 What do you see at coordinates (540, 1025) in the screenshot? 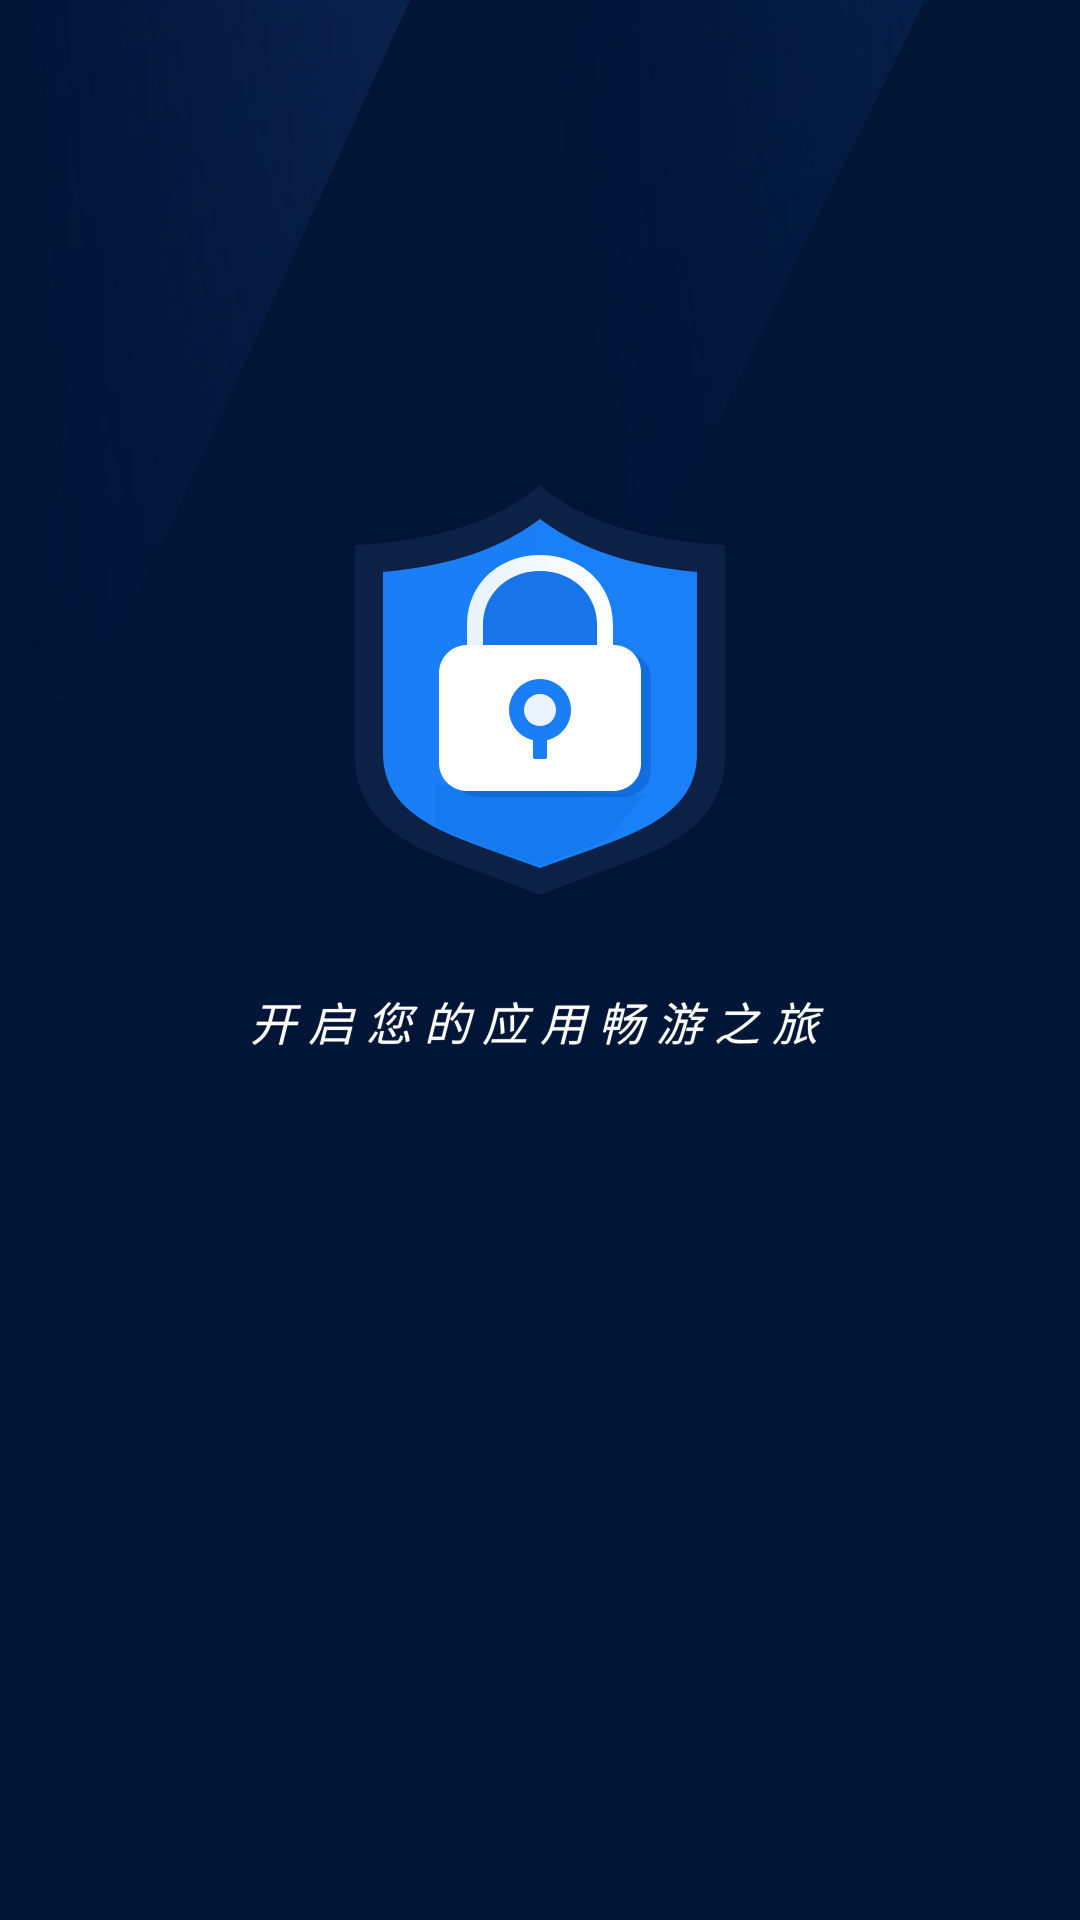
I see `slogan-text: 开启您的应用畅游之旅` at bounding box center [540, 1025].